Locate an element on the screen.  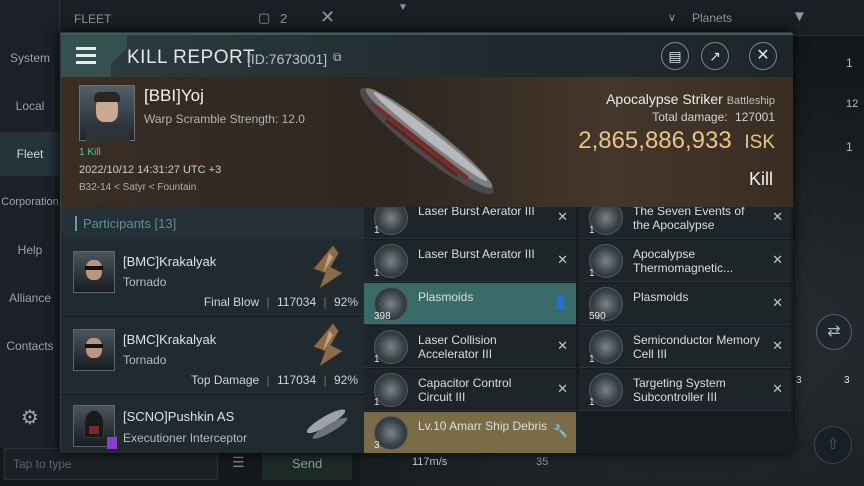
victim-pilot-name: [BBI]Yoj is located at coordinates (174, 96).